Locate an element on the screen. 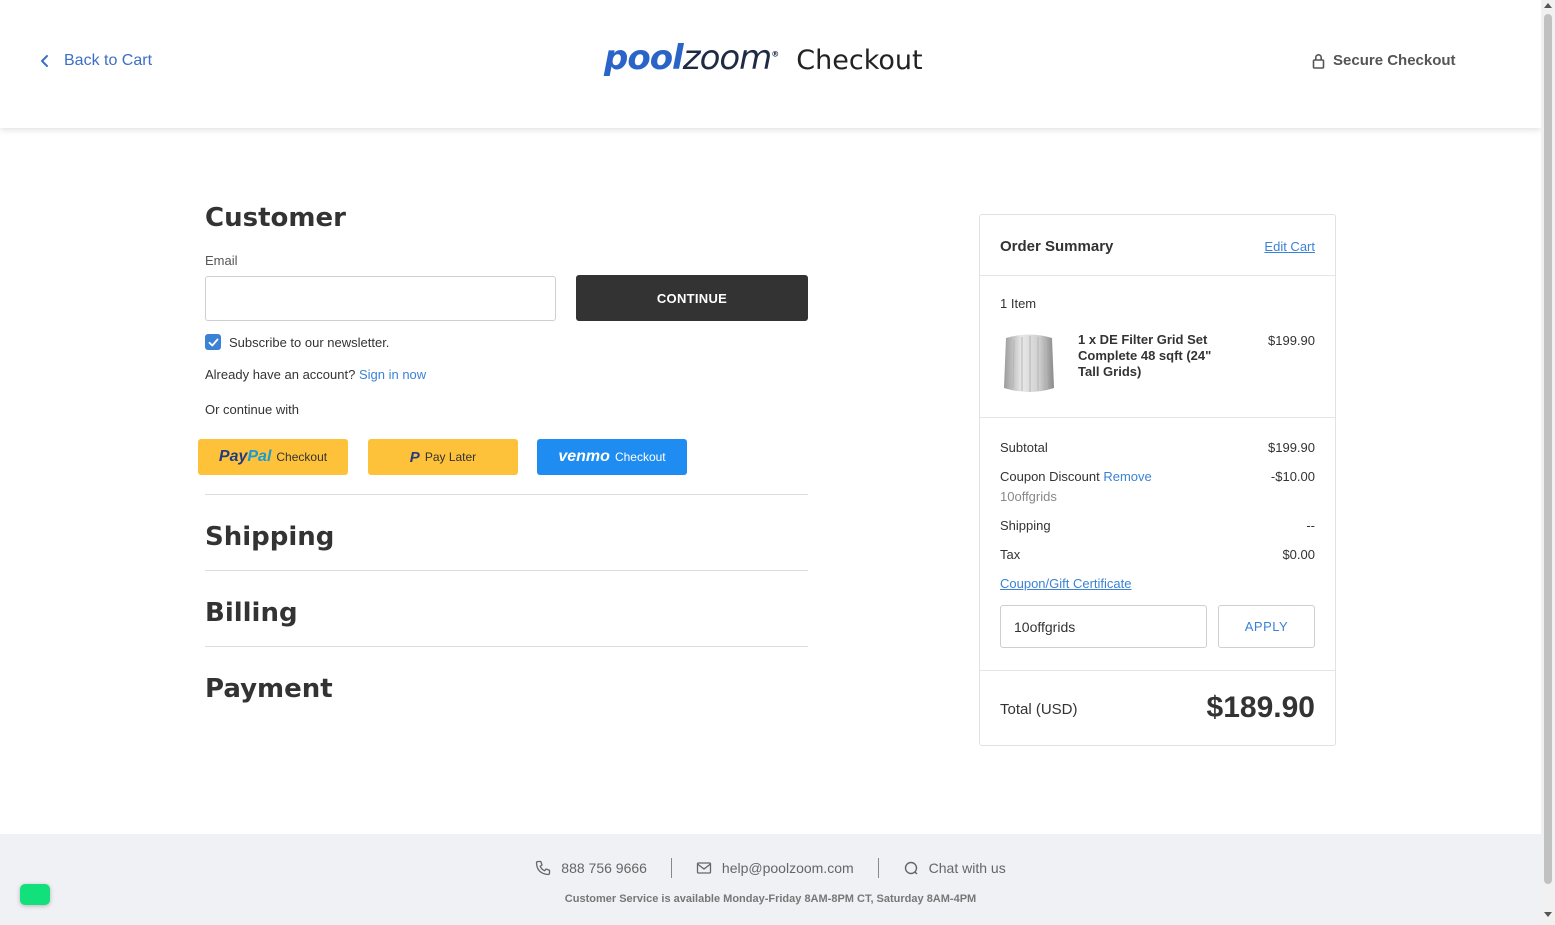  email-field is located at coordinates (380, 298).